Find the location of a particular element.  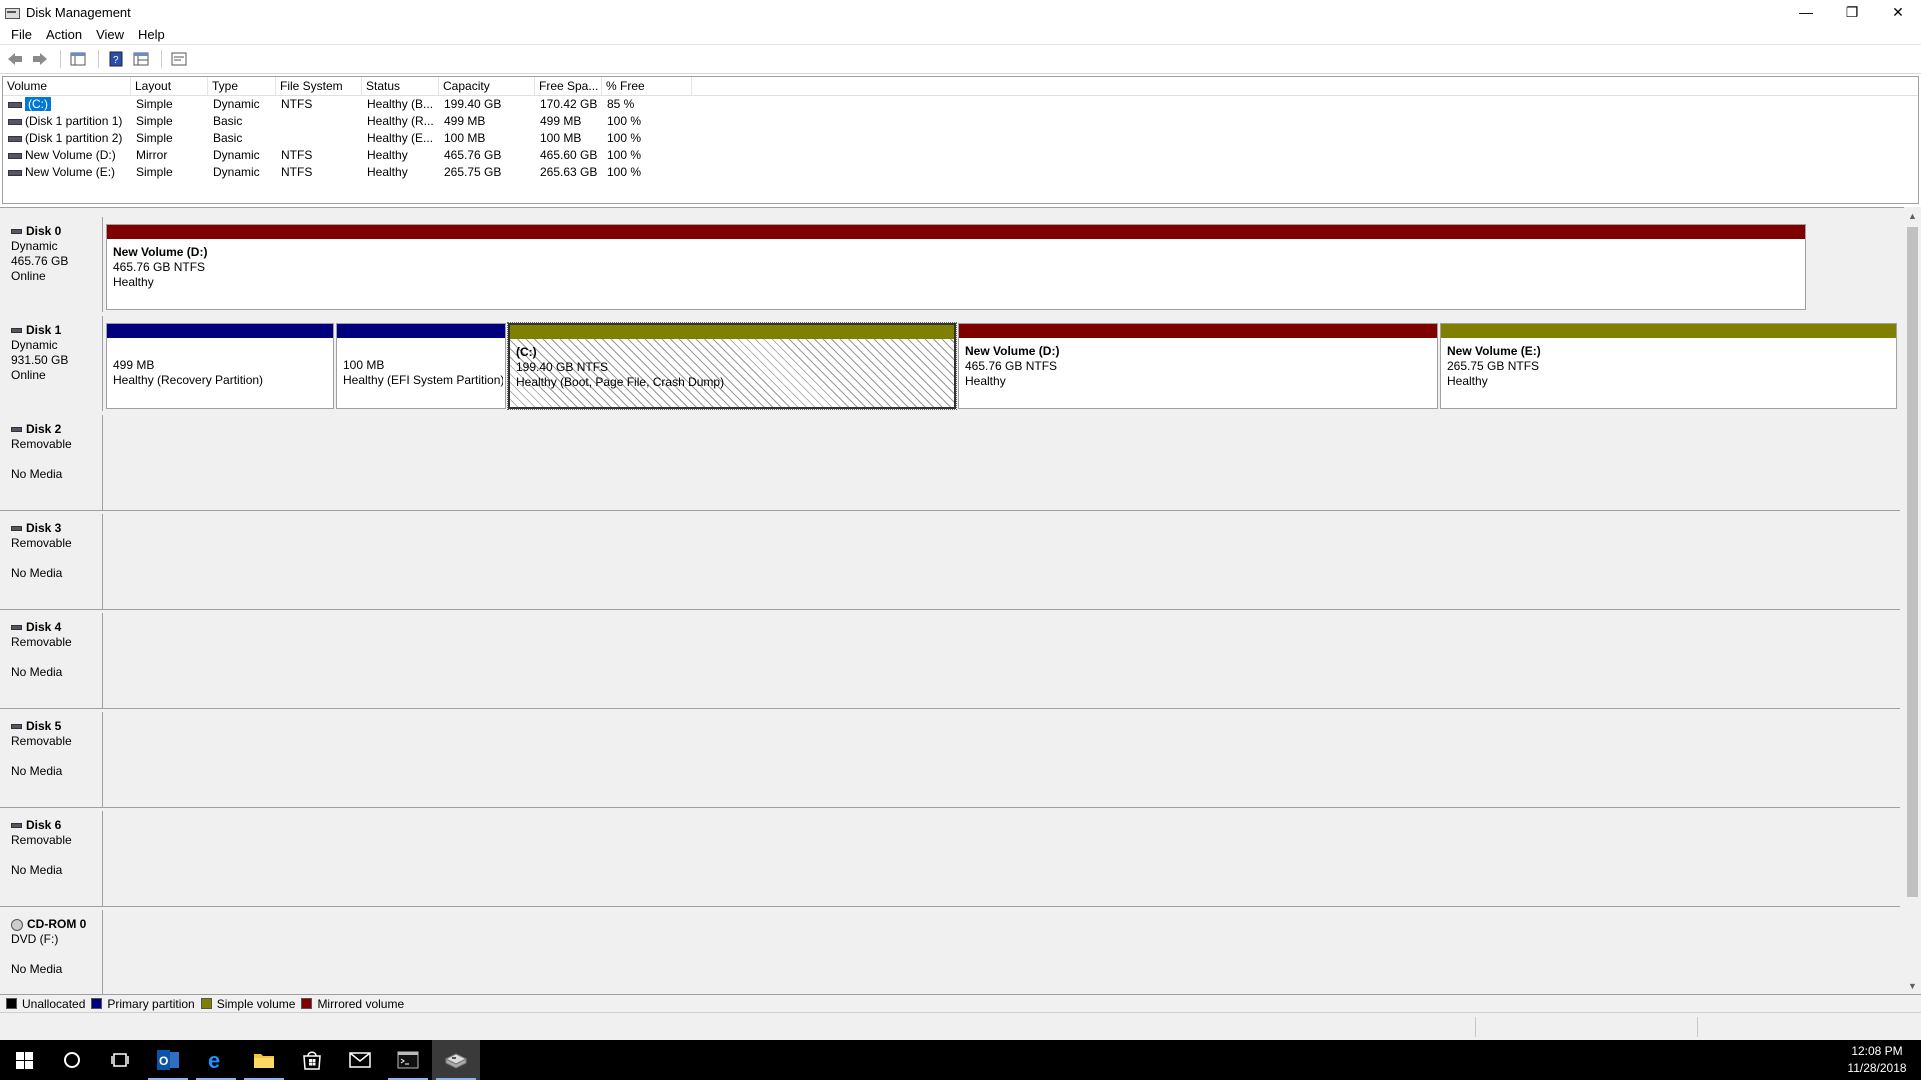

volume-file-system: NTFS is located at coordinates (297, 104).